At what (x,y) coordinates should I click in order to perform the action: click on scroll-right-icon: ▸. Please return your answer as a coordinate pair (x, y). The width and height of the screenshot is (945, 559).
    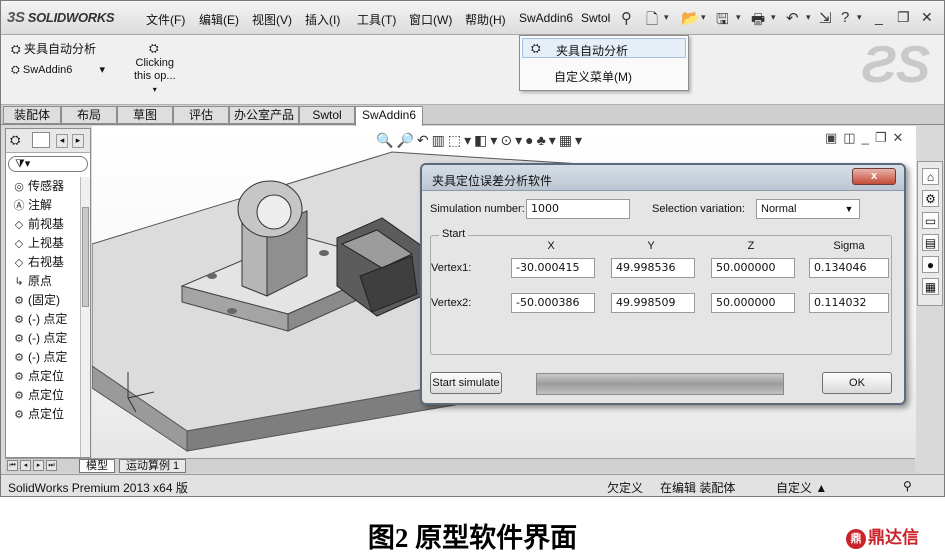
    Looking at the image, I should click on (78, 141).